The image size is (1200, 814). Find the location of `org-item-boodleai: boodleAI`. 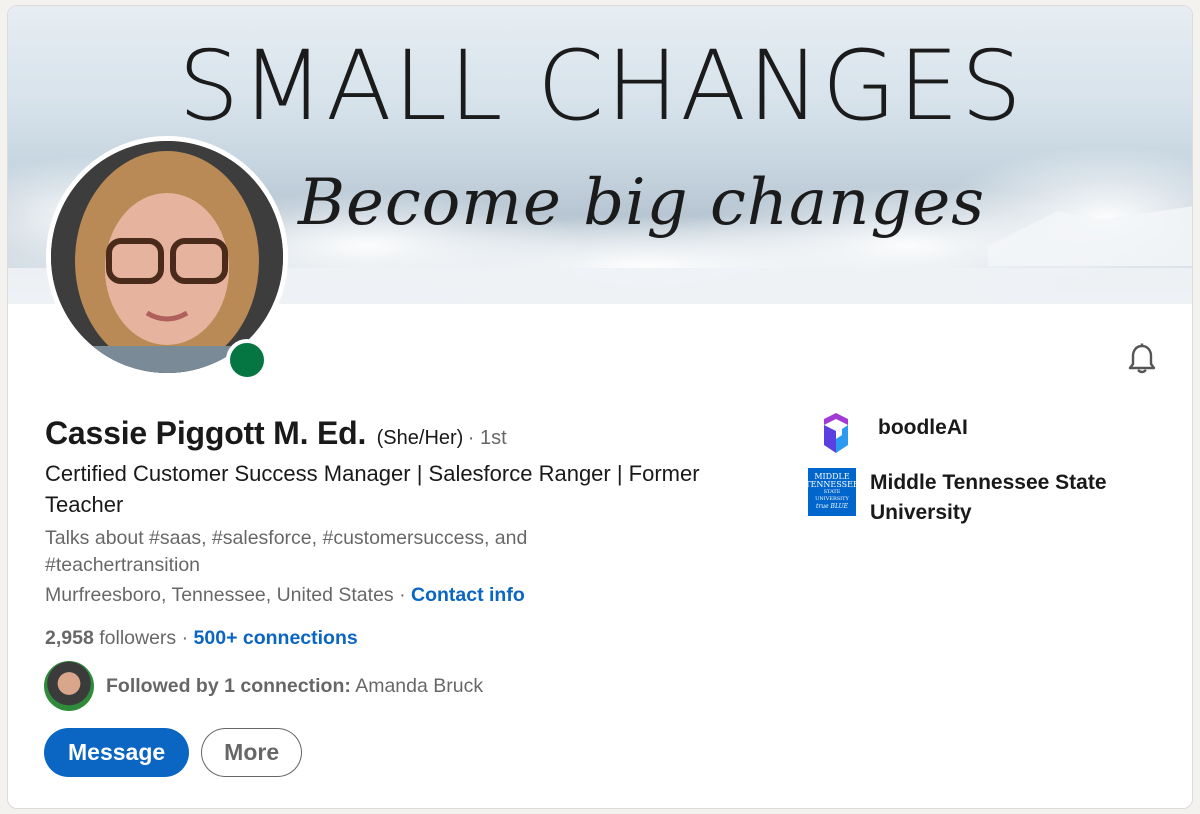

org-item-boodleai: boodleAI is located at coordinates (892, 433).